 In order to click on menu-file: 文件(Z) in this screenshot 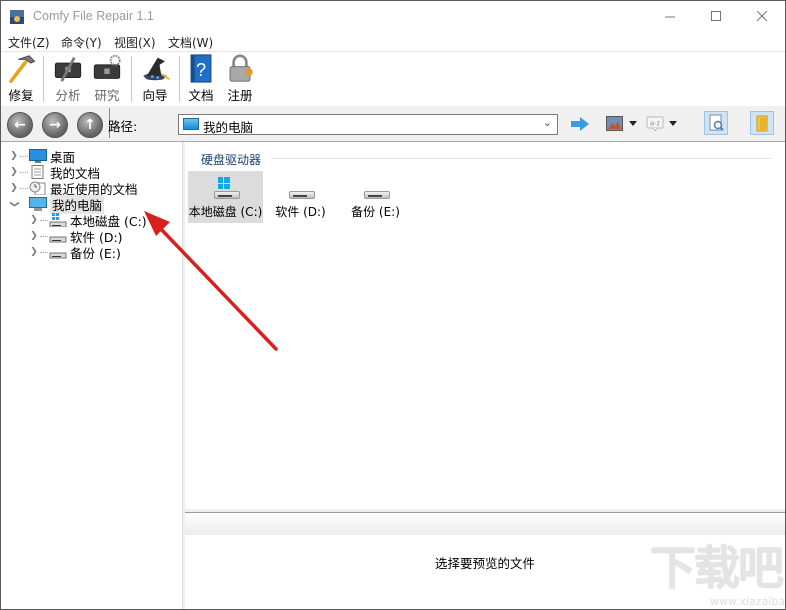, I will do `click(29, 42)`.